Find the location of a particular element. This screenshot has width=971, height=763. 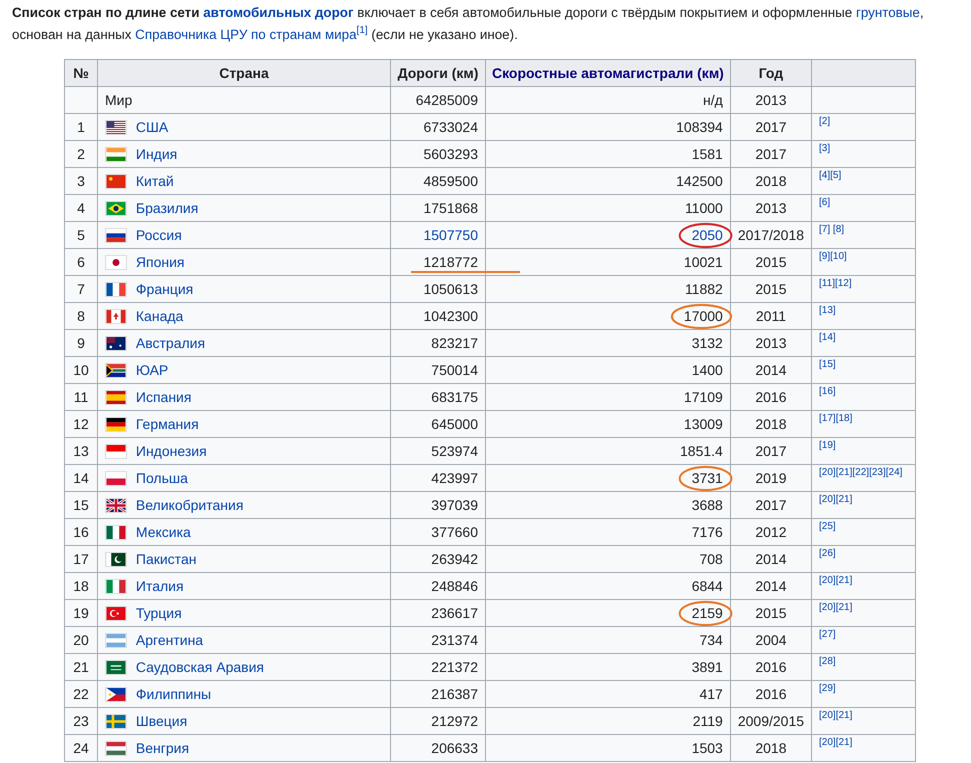

text-link: Справочника ЦРУ по странам мира is located at coordinates (246, 34).